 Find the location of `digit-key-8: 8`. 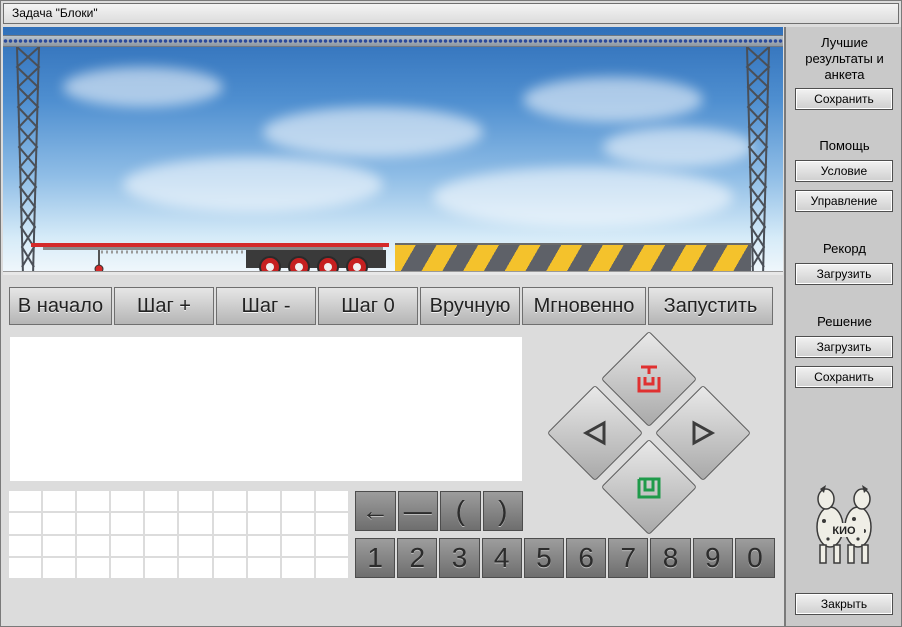

digit-key-8: 8 is located at coordinates (670, 558).